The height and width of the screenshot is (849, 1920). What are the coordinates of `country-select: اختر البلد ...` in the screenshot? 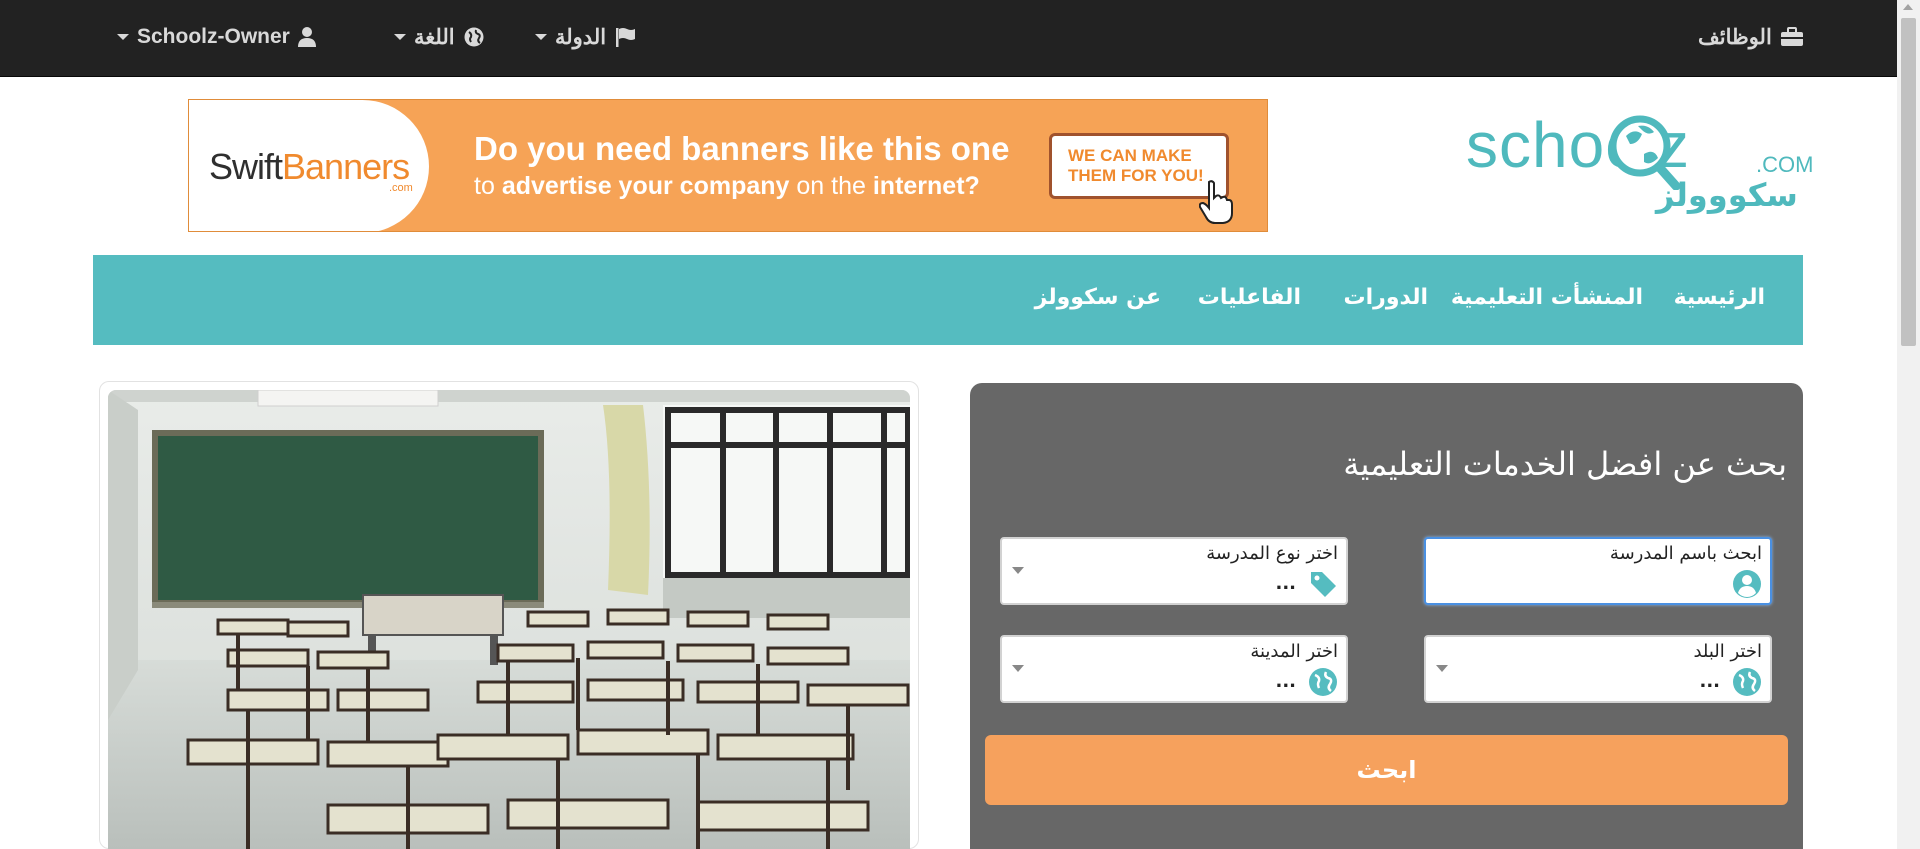 It's located at (1598, 669).